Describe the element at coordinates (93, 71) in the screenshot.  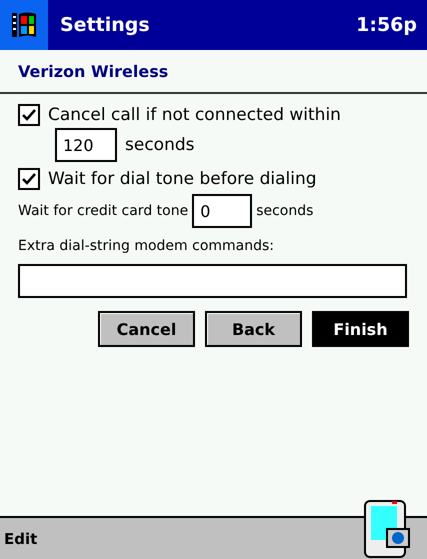
I see `page-title: Verizon Wireless` at that location.